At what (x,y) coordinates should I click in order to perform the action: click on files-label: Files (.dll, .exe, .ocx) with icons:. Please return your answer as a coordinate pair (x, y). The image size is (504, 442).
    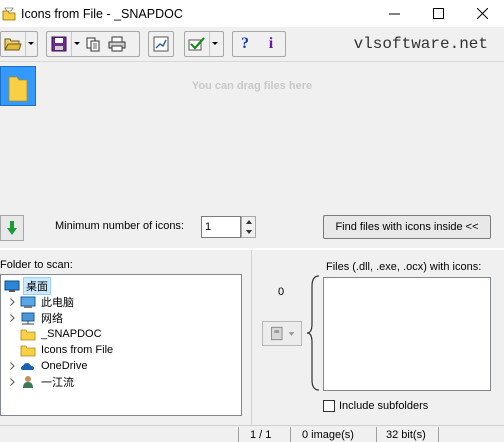
    Looking at the image, I should click on (404, 267).